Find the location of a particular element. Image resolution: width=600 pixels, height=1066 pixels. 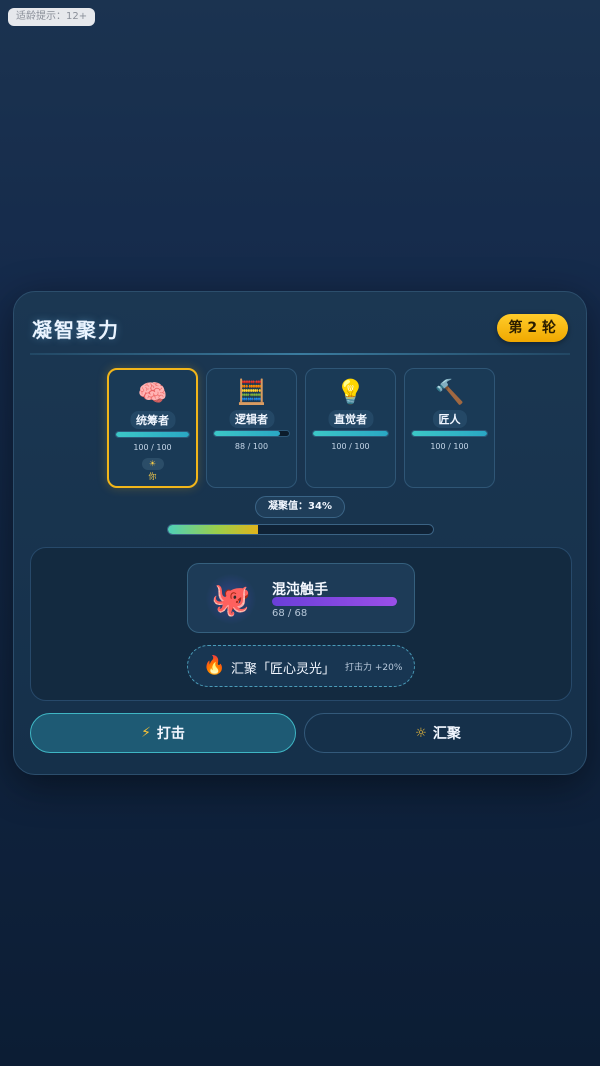

brain-icon: 🧠 is located at coordinates (152, 393).